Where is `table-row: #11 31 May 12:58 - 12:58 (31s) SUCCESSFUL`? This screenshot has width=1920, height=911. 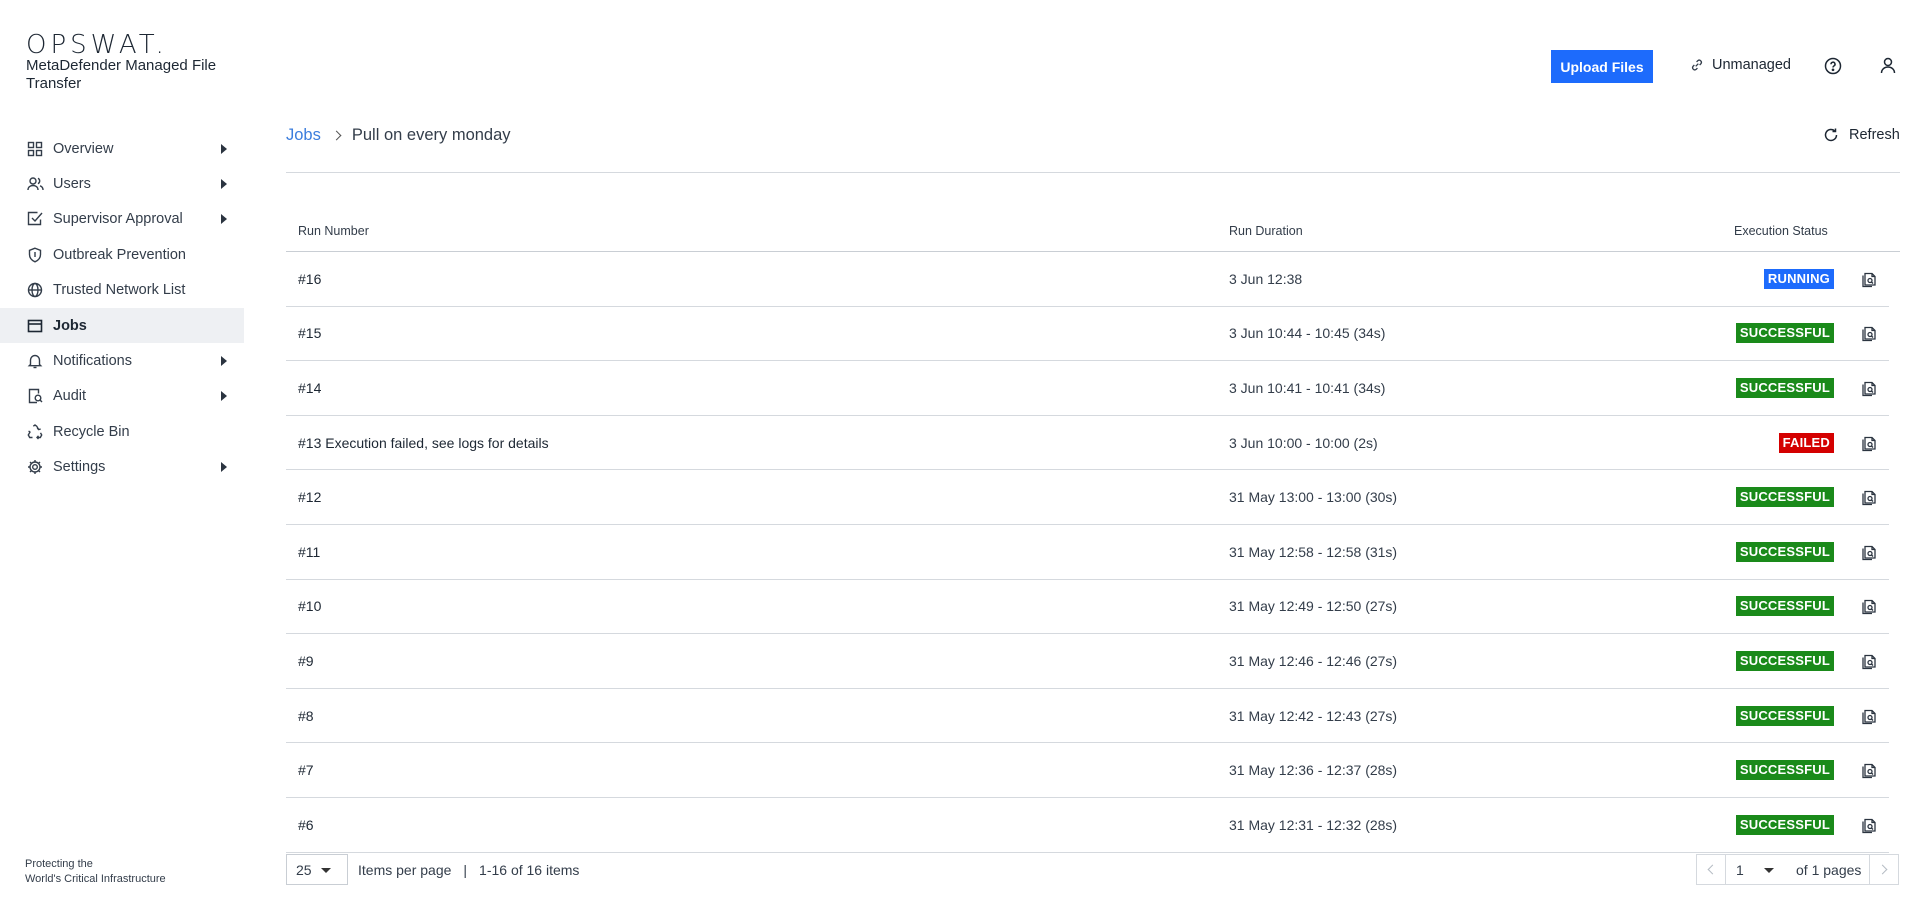 table-row: #11 31 May 12:58 - 12:58 (31s) SUCCESSFUL is located at coordinates (1087, 552).